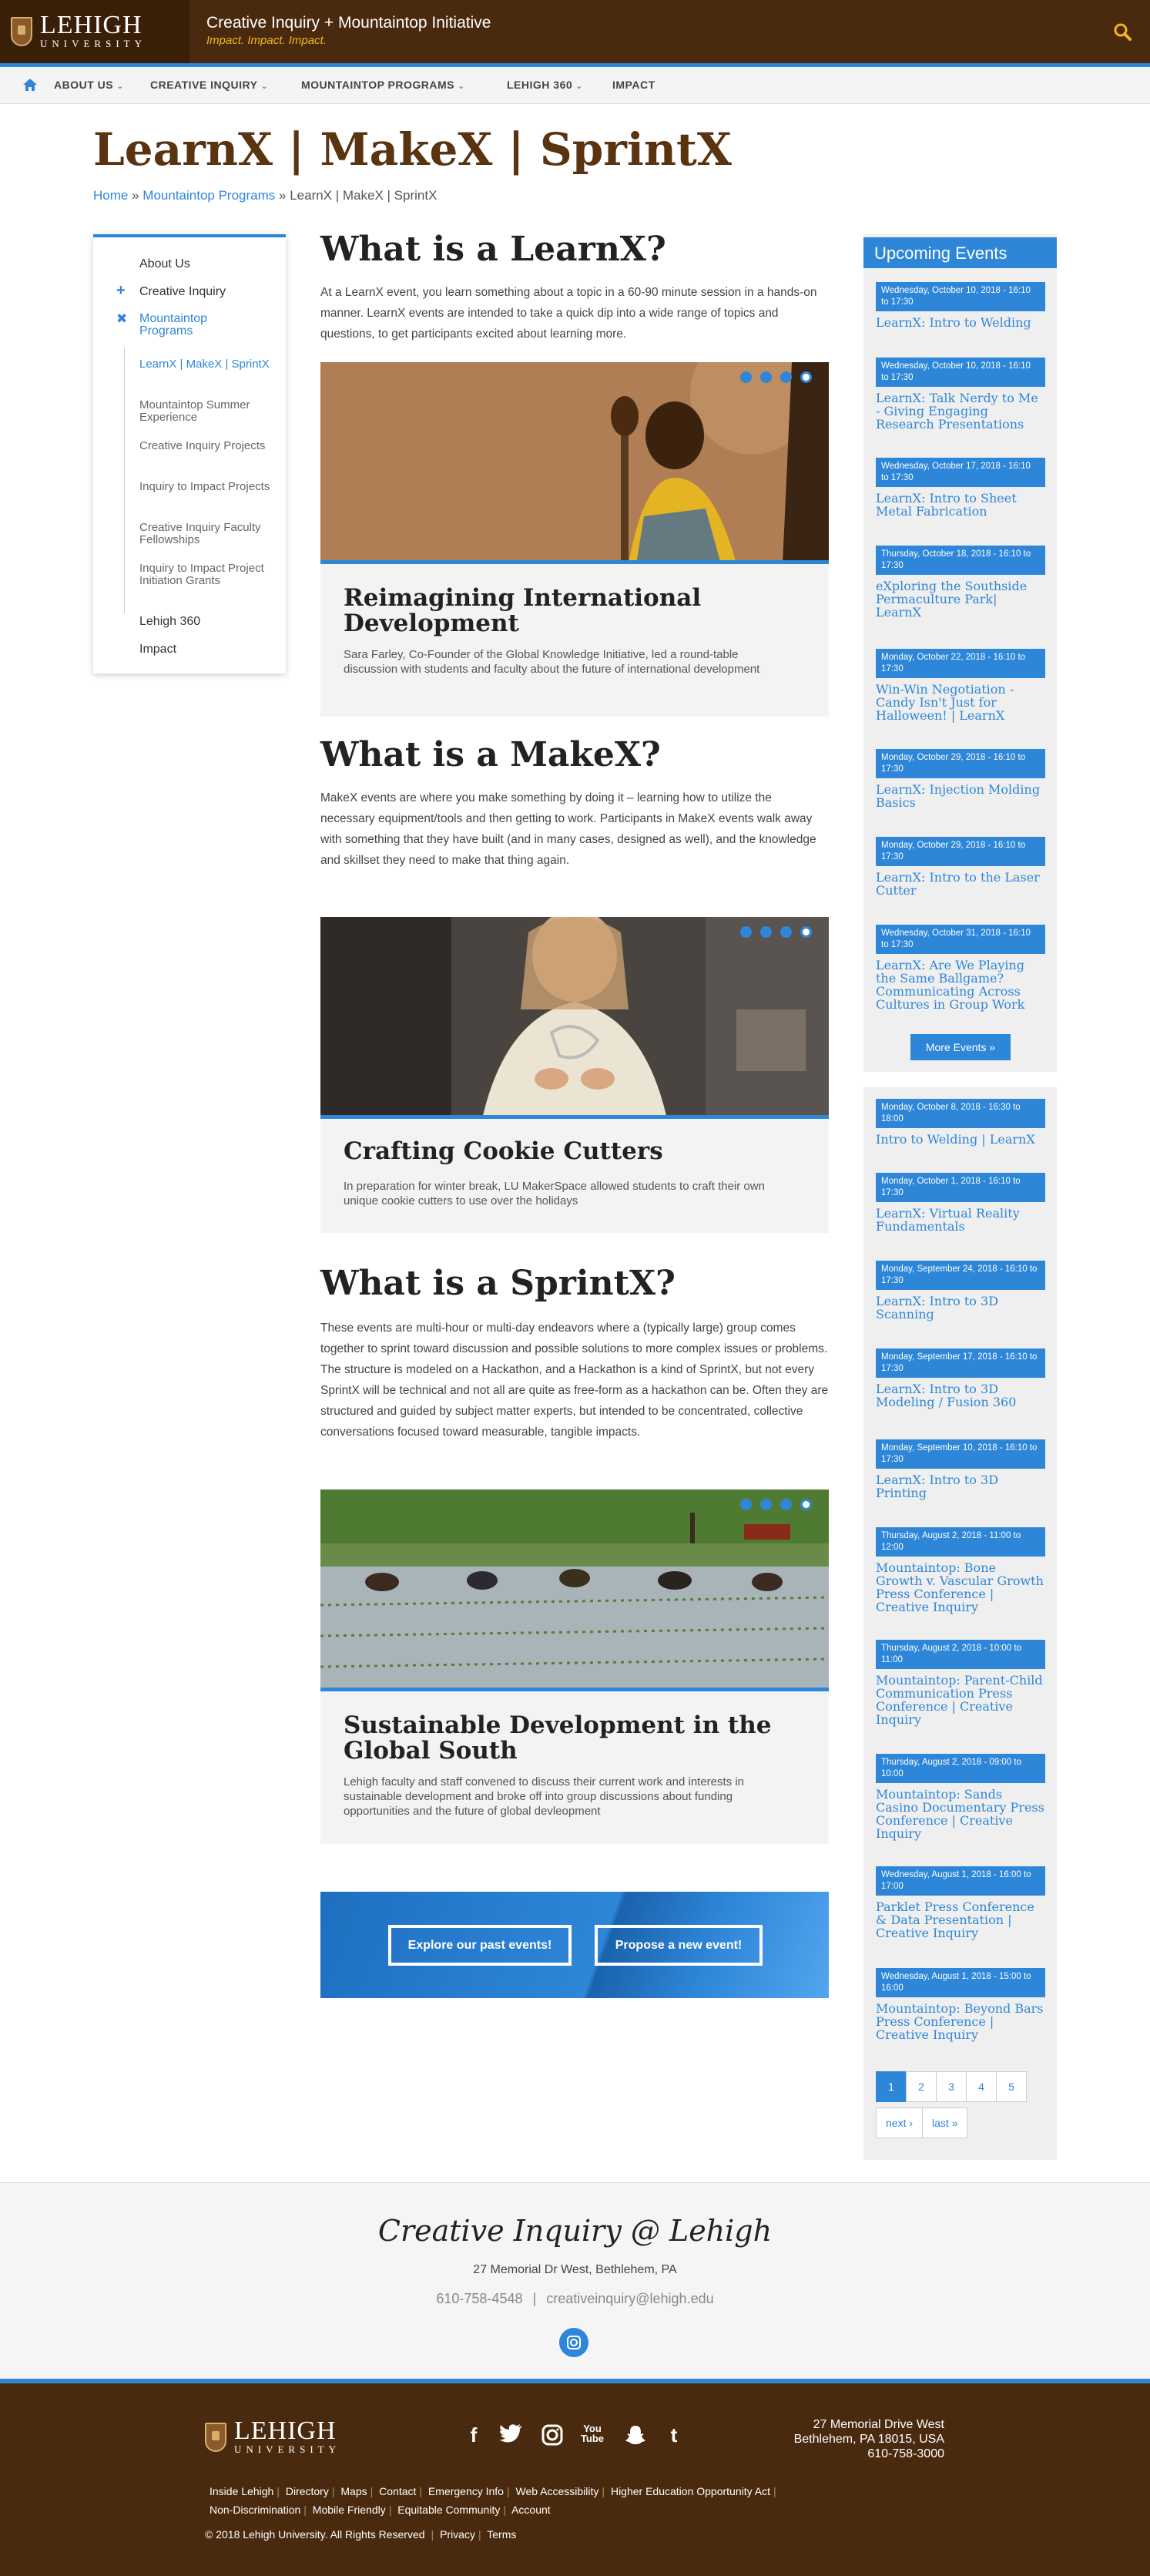 The width and height of the screenshot is (1150, 2576). Describe the element at coordinates (364, 195) in the screenshot. I see `breadcrumb-current: LearnX | MakeX | SprintX` at that location.